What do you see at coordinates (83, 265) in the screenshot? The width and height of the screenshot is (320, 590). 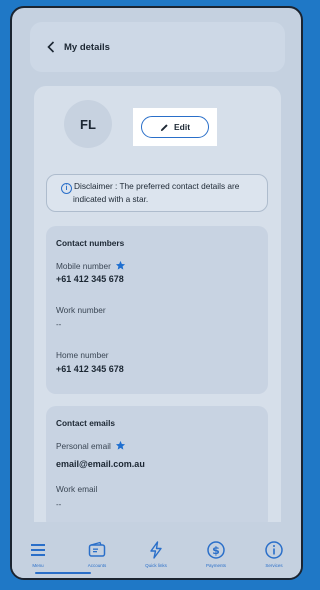 I see `mobile-number-label-text: Mobile number` at bounding box center [83, 265].